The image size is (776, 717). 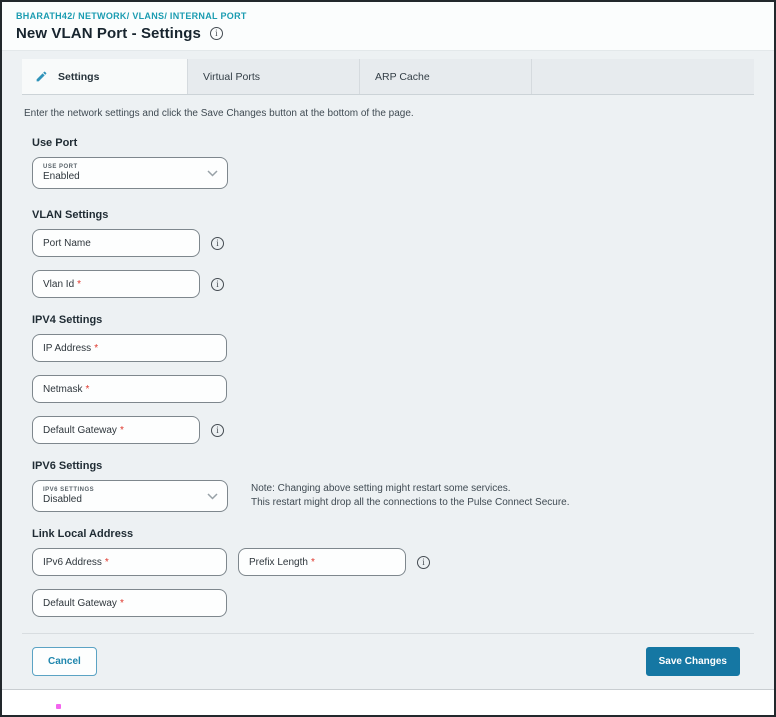 I want to click on ipv6-settings-heading: IPV6 Settings, so click(x=67, y=466).